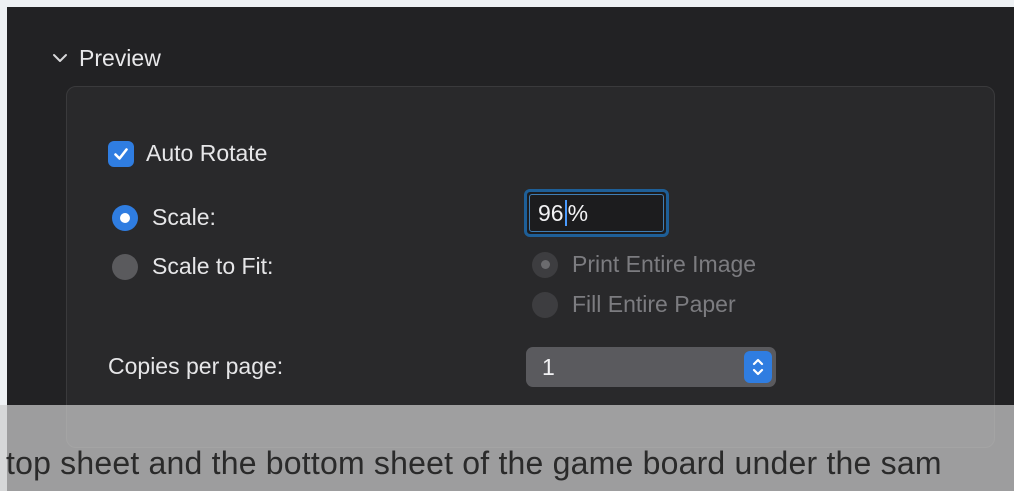 The image size is (1014, 491). What do you see at coordinates (545, 264) in the screenshot?
I see `print-entire-image-radio` at bounding box center [545, 264].